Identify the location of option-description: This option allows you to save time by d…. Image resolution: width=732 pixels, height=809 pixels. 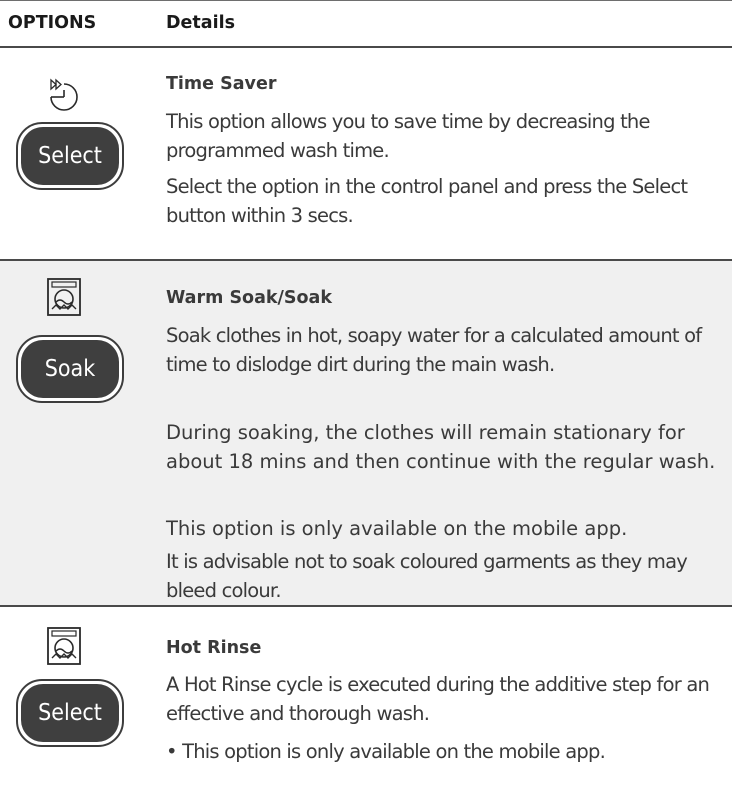
(408, 136).